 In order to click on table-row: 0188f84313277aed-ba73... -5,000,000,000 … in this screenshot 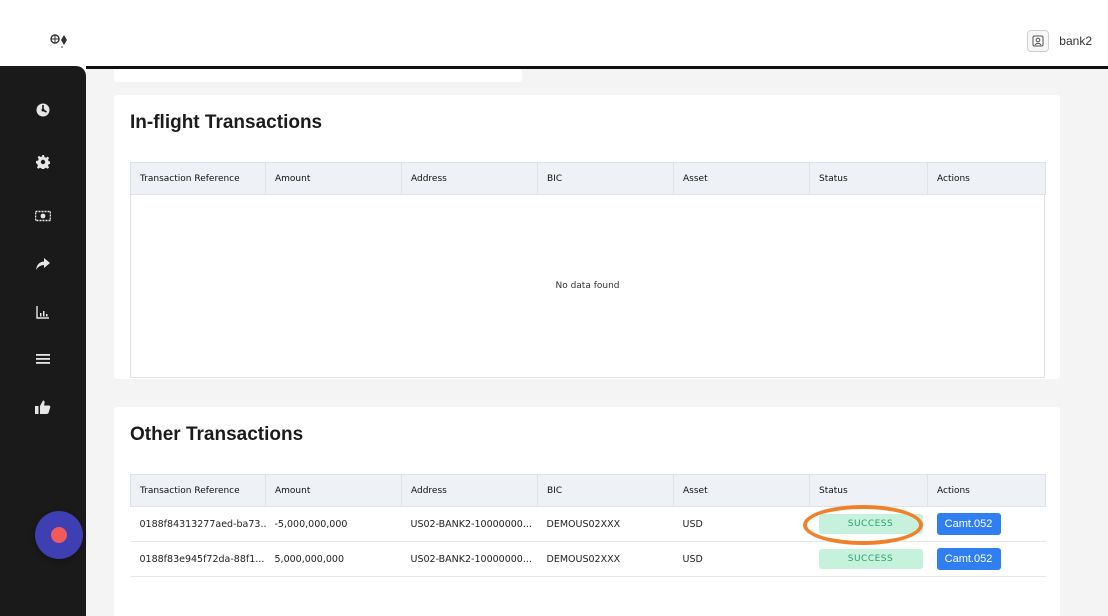, I will do `click(588, 524)`.